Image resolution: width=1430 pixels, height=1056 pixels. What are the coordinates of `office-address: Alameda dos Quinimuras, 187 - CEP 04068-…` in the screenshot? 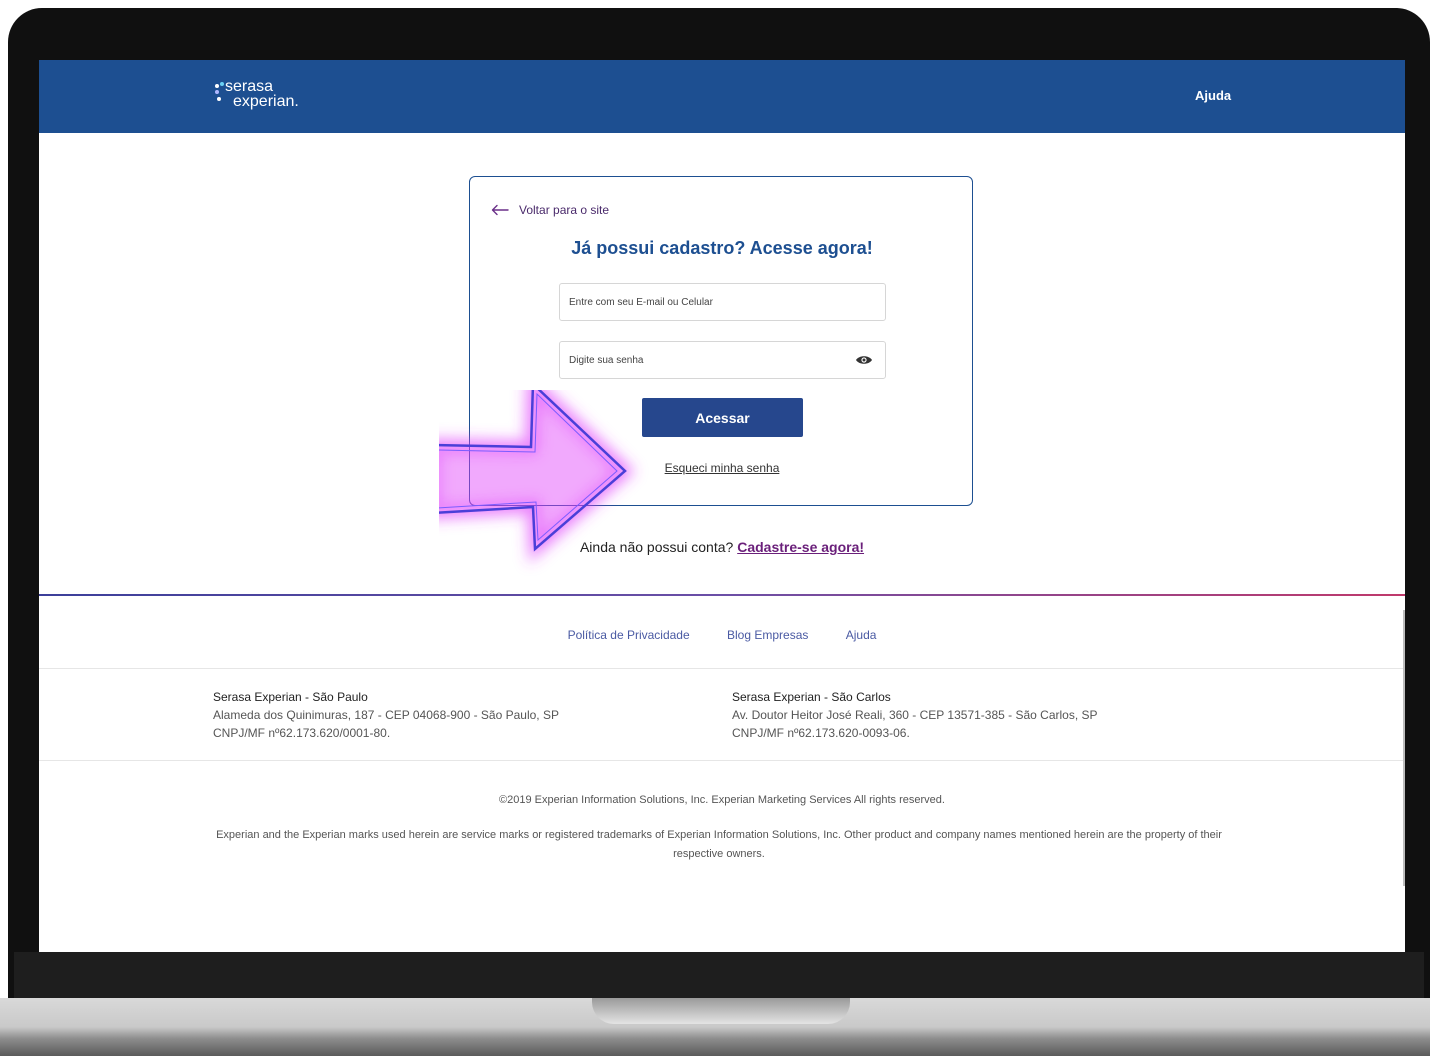 It's located at (386, 715).